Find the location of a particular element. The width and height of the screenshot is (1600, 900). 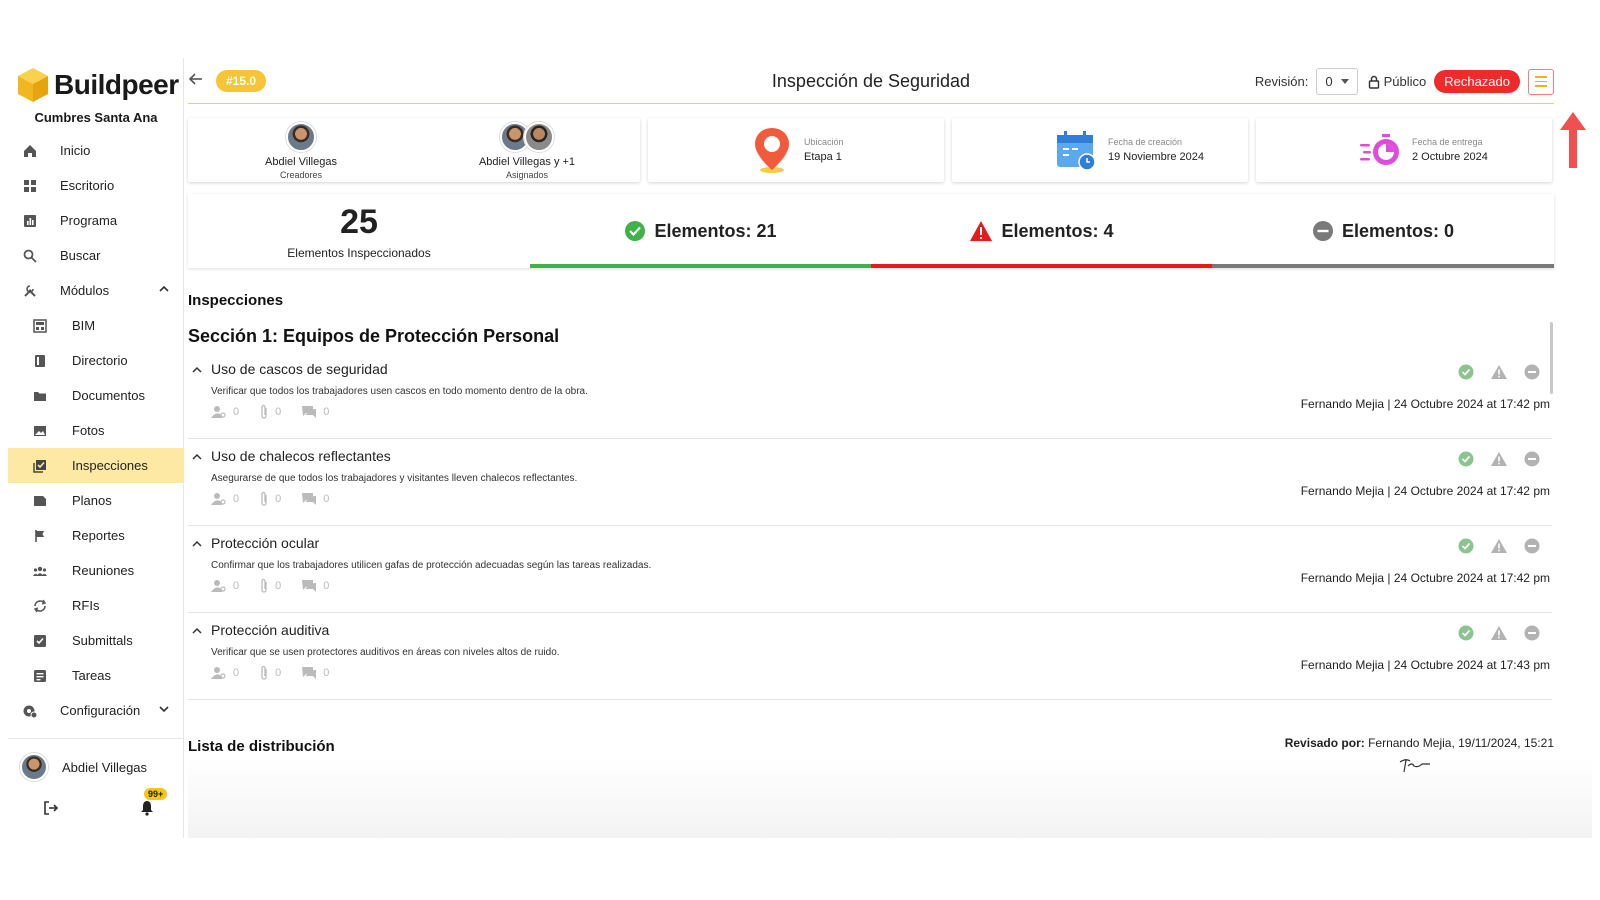

sidebar-item-reportes: Reportes is located at coordinates (96, 535).